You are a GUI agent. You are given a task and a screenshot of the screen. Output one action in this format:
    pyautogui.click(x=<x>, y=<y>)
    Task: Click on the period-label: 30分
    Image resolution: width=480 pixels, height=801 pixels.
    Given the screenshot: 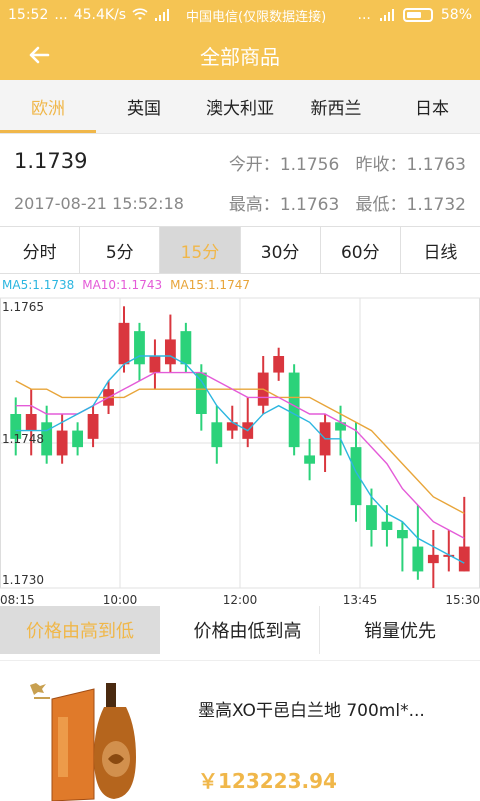 What is the action you would take?
    pyautogui.click(x=280, y=252)
    